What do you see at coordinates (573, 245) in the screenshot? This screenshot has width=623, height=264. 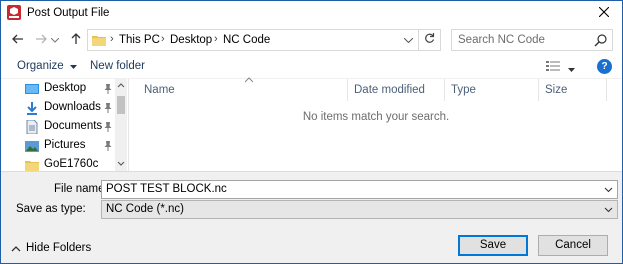 I see `cancel-button: Cancel` at bounding box center [573, 245].